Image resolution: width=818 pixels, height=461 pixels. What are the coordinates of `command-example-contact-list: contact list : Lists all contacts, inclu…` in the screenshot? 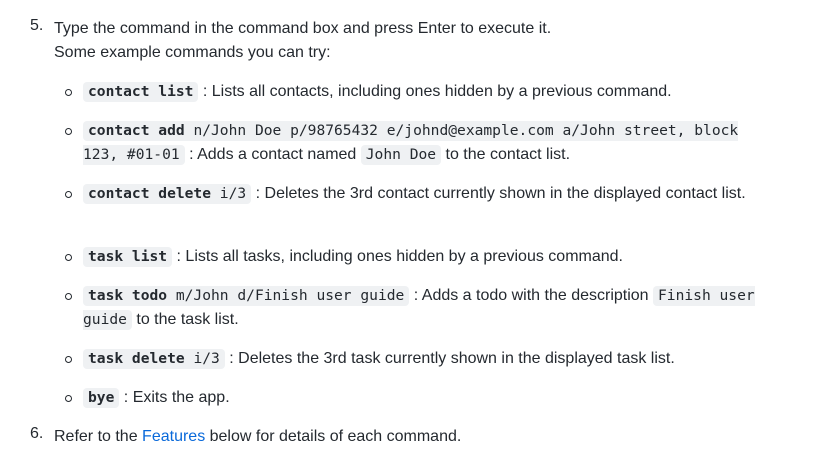 It's located at (424, 92).